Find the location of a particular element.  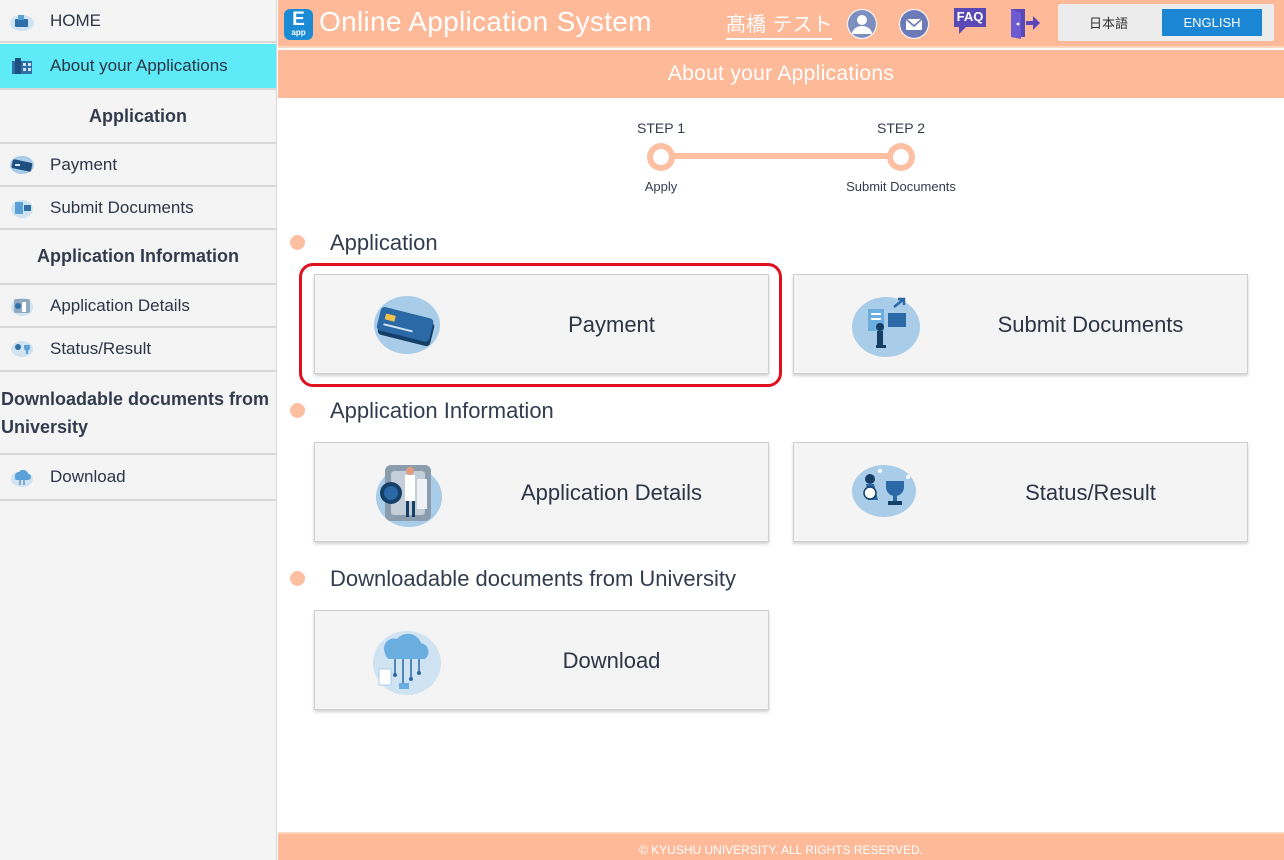

application-details-card: Application Details is located at coordinates (541, 492).